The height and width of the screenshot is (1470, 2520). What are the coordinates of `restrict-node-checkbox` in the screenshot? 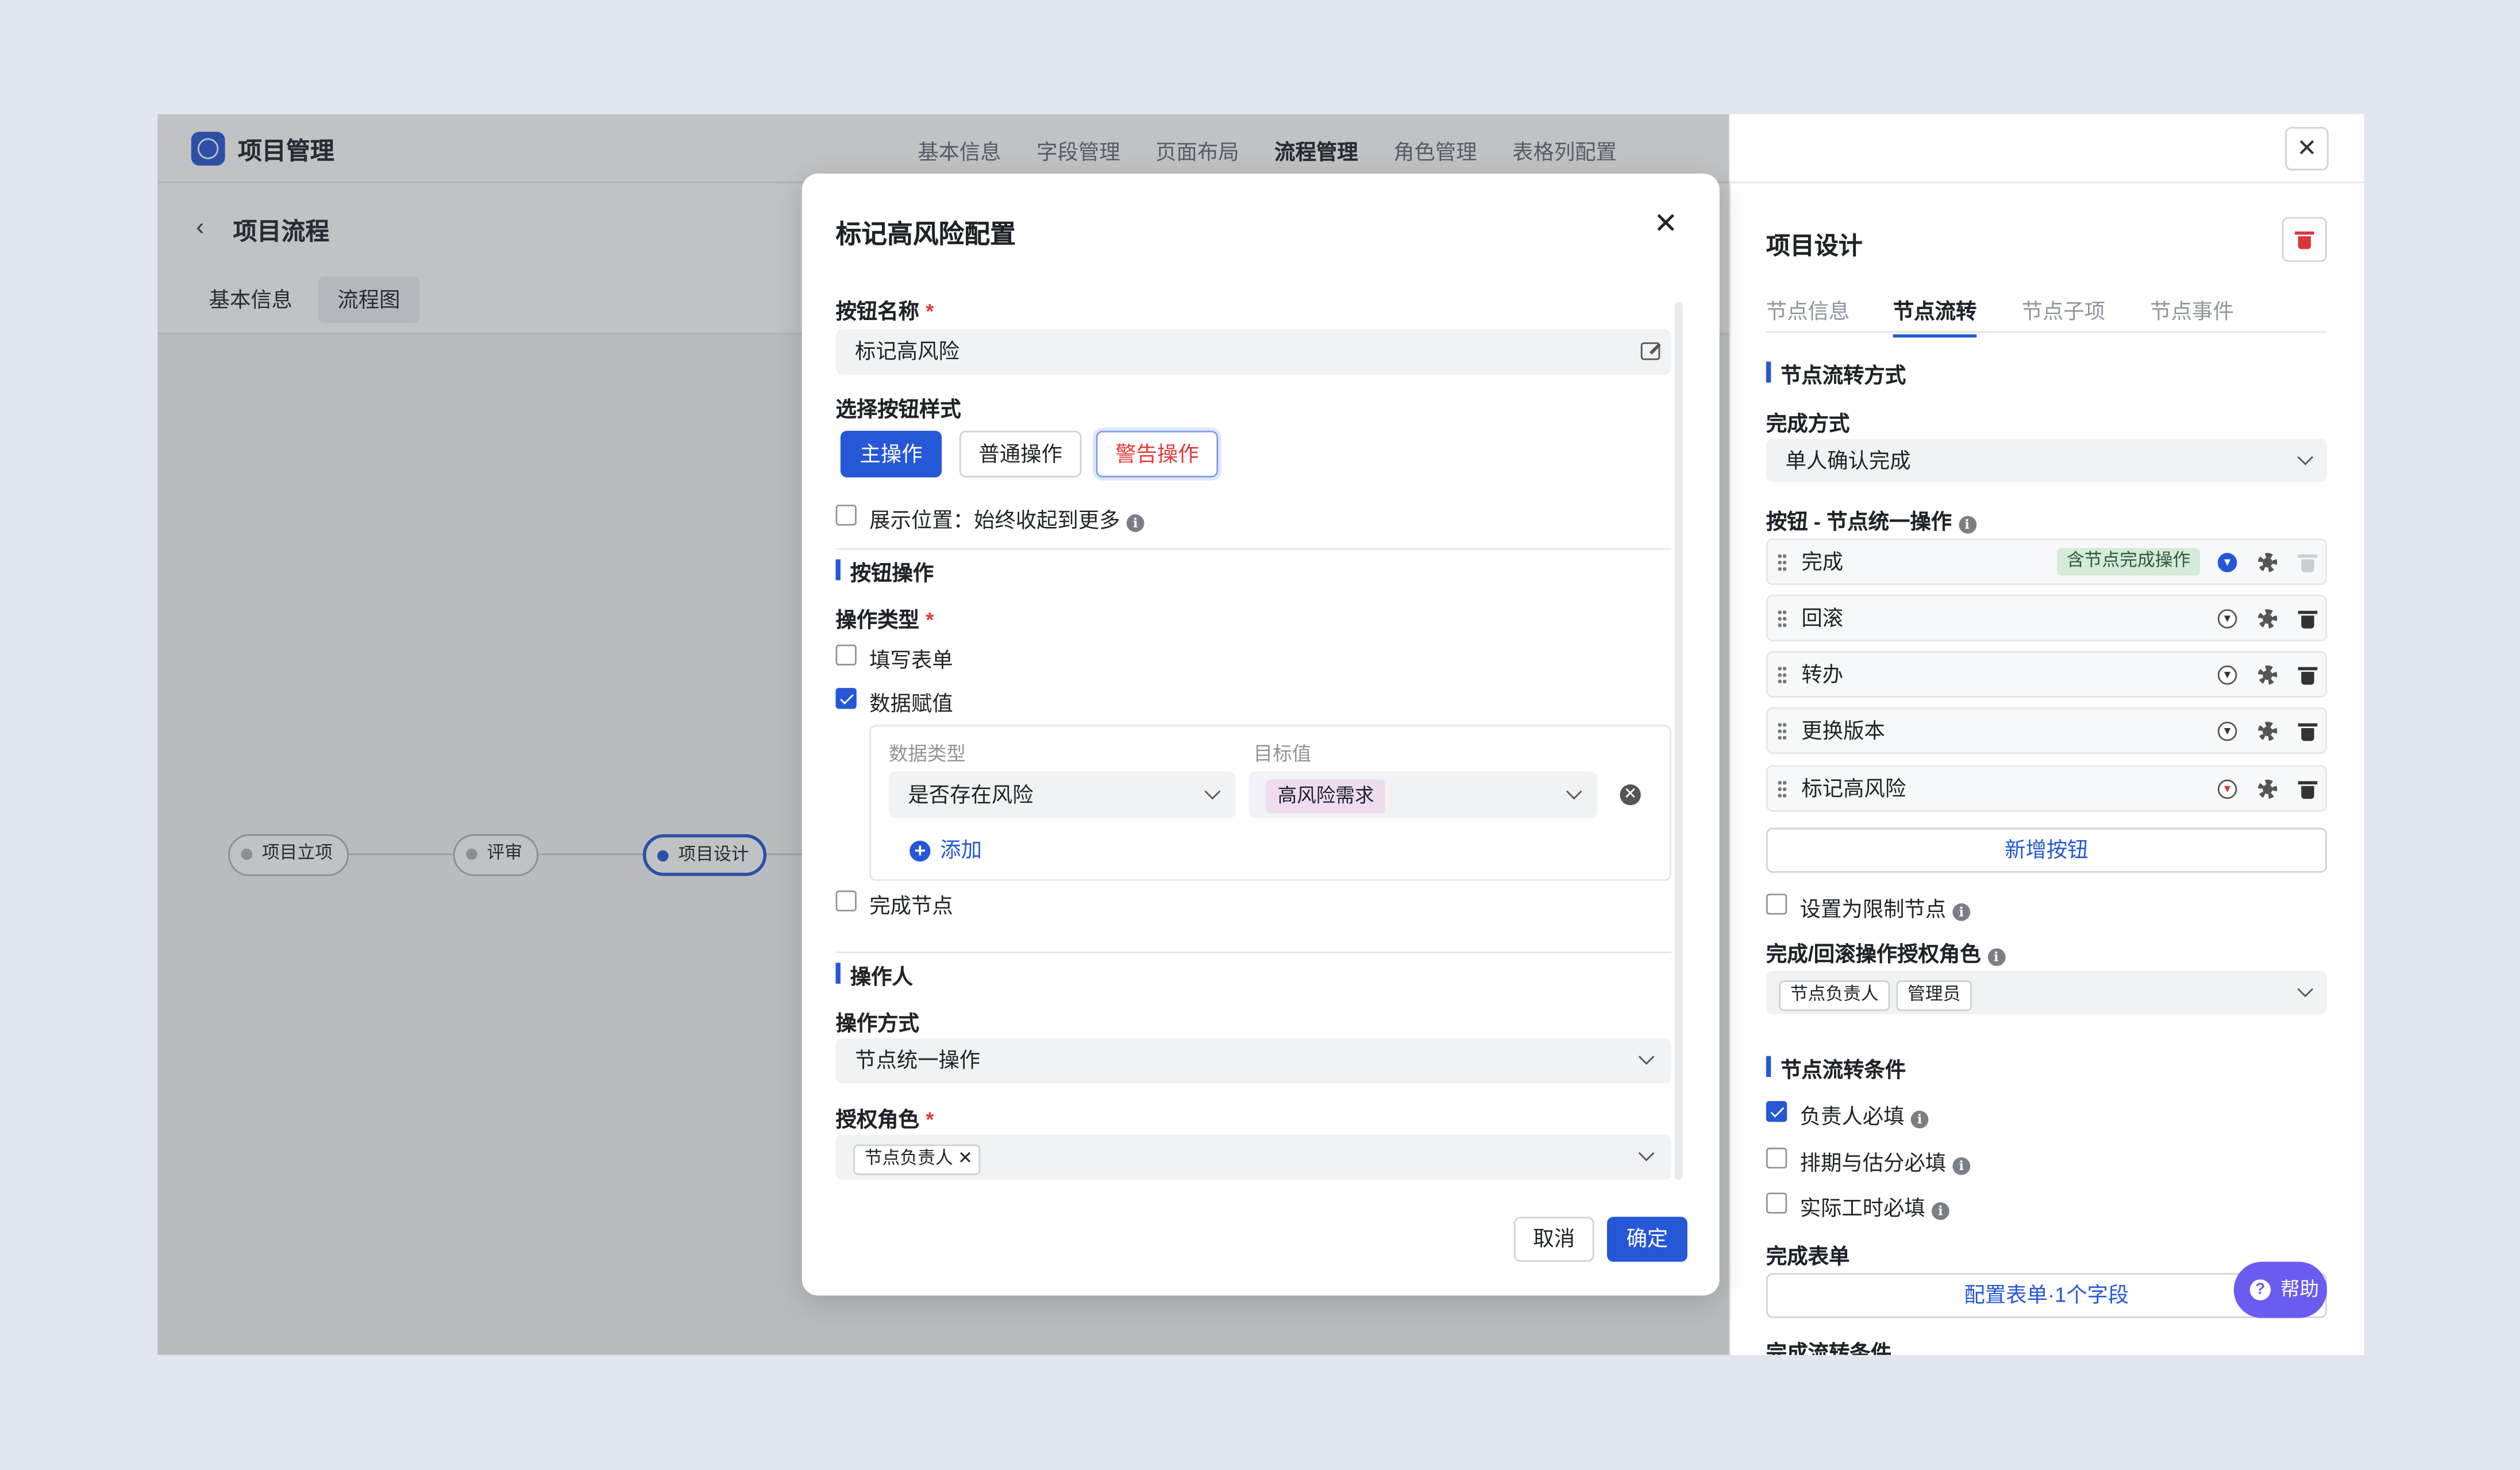 It's located at (1777, 904).